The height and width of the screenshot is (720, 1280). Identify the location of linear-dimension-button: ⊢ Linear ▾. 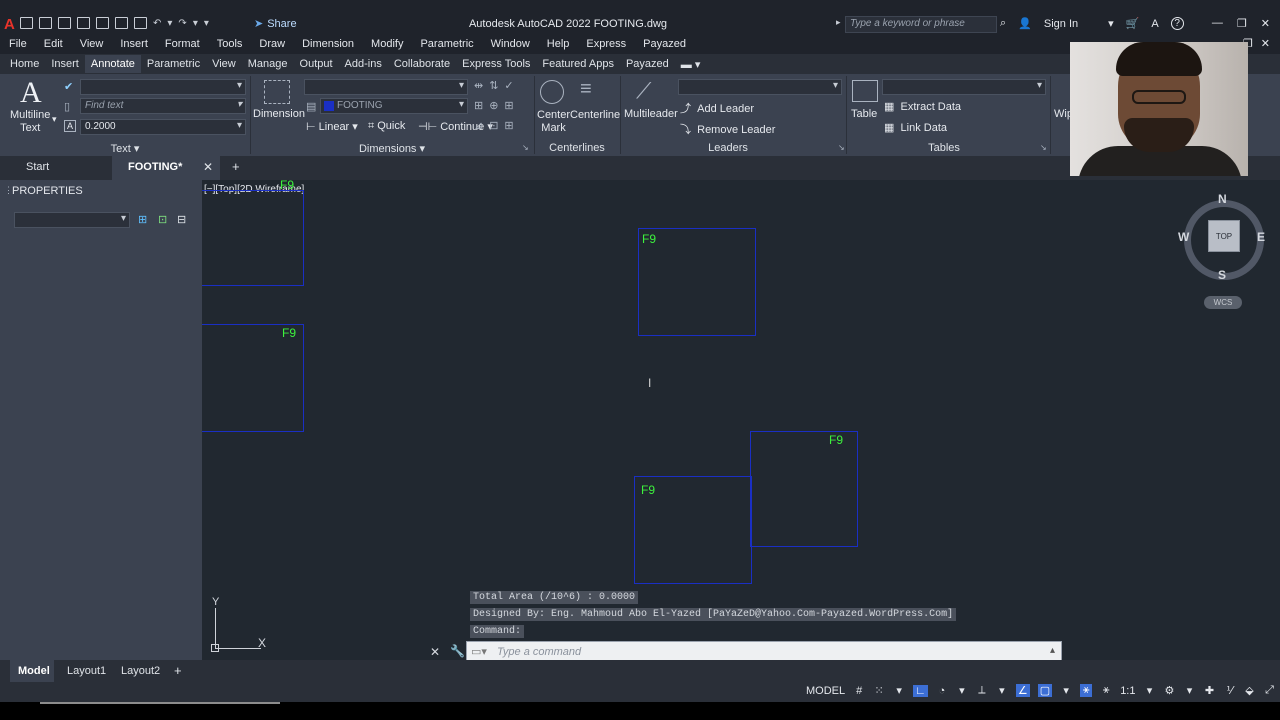
(332, 126).